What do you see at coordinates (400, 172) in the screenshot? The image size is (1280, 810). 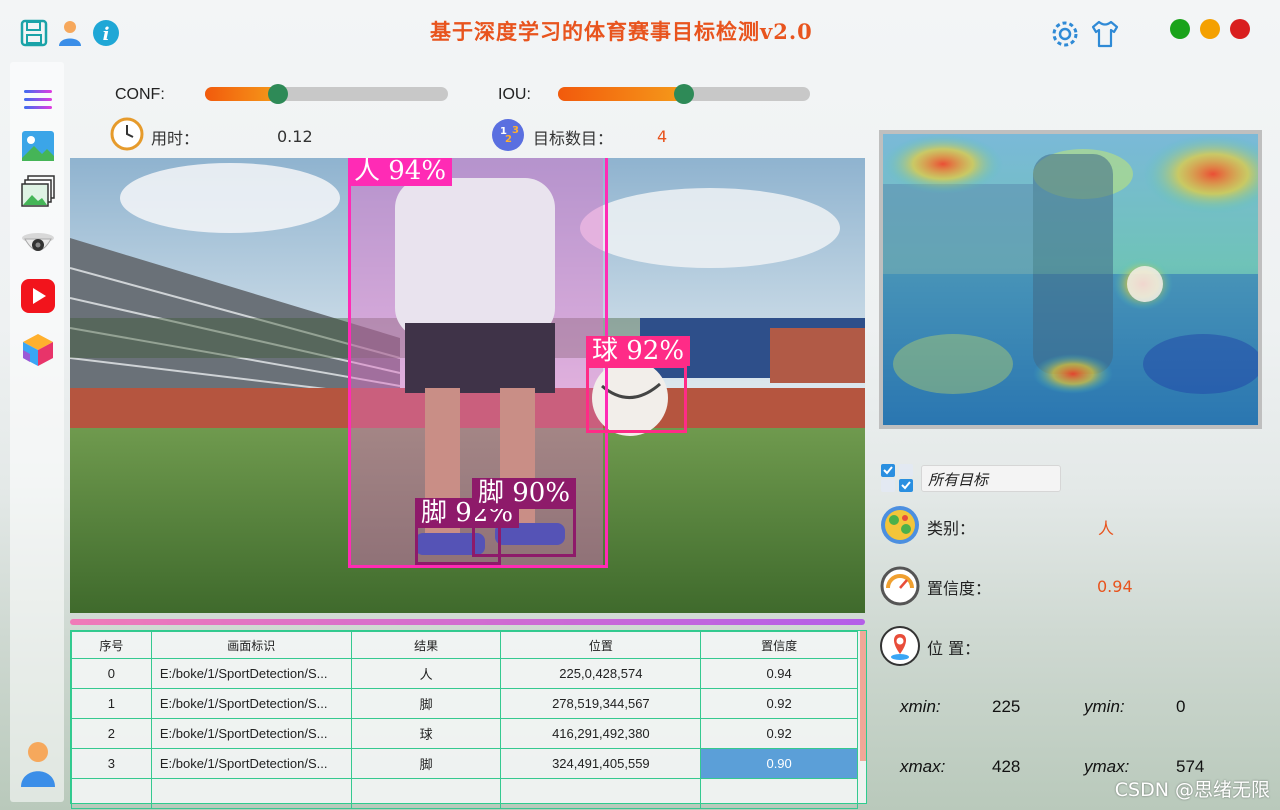 I see `bbox-label-person: 人 94%` at bounding box center [400, 172].